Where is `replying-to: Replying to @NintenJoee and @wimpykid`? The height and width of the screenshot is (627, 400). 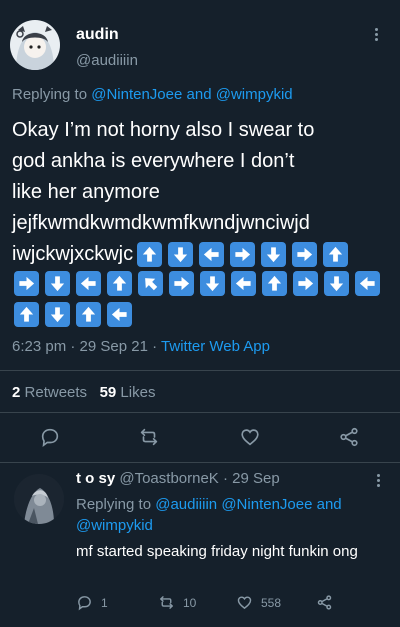 replying-to: Replying to @NintenJoee and @wimpykid is located at coordinates (152, 94).